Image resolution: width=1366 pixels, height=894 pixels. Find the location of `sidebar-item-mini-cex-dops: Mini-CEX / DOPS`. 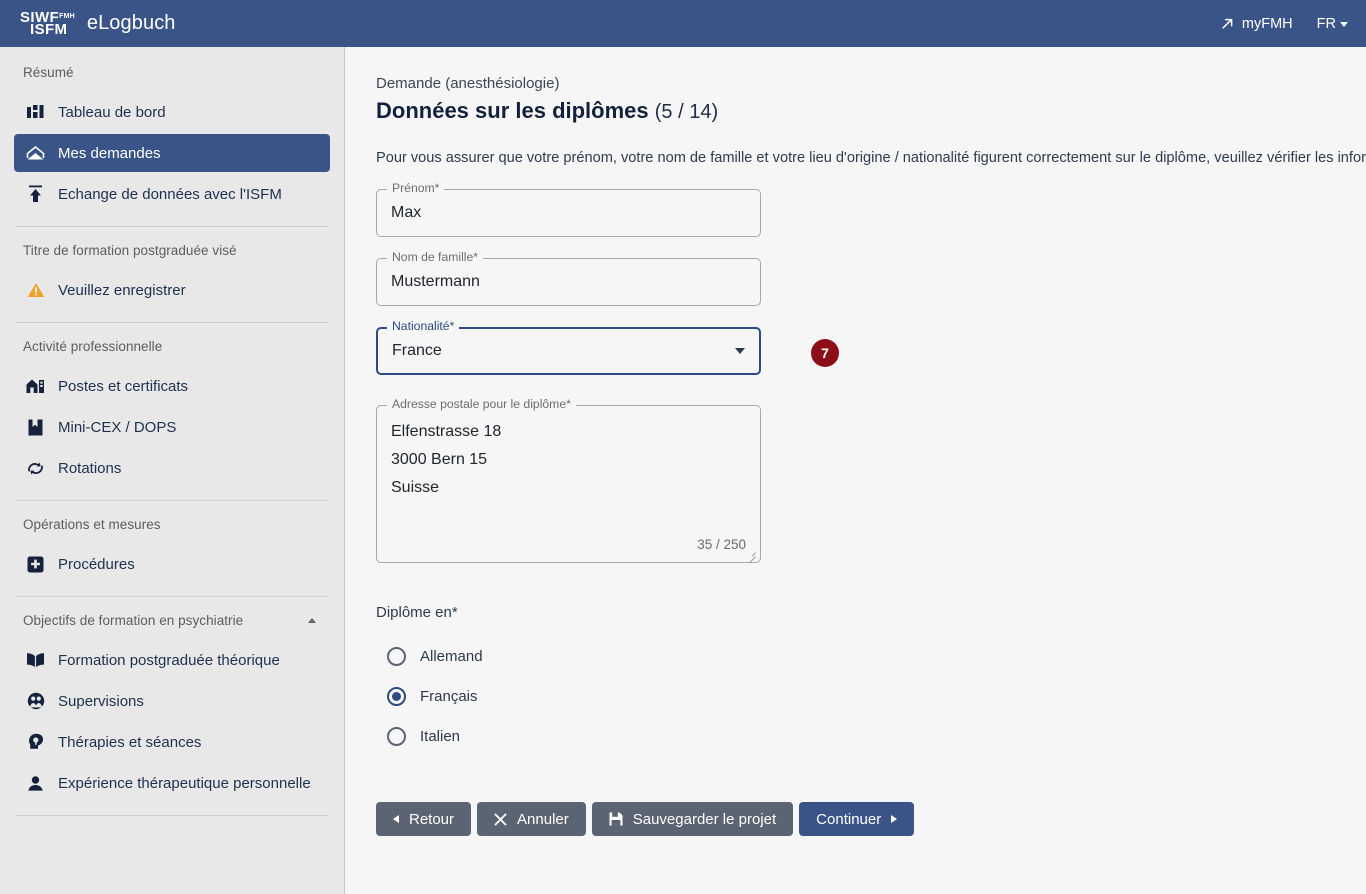

sidebar-item-mini-cex-dops: Mini-CEX / DOPS is located at coordinates (172, 427).